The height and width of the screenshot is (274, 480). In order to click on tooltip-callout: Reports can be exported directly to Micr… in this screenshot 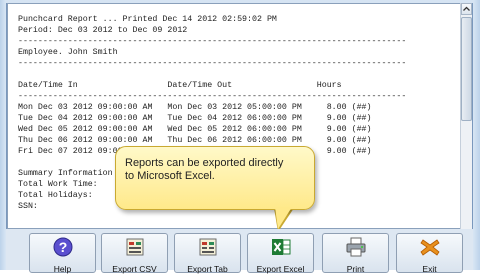, I will do `click(215, 178)`.